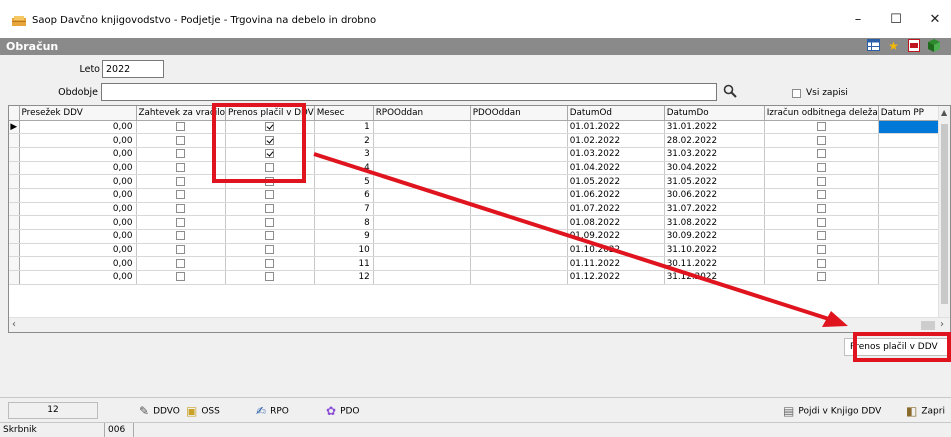 The width and height of the screenshot is (951, 437). What do you see at coordinates (714, 250) in the screenshot?
I see `cell-datumdo: 31.10.2022` at bounding box center [714, 250].